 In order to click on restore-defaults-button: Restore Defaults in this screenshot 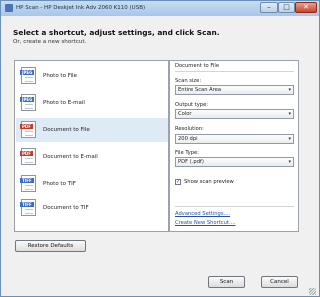, I will do `click(50, 246)`.